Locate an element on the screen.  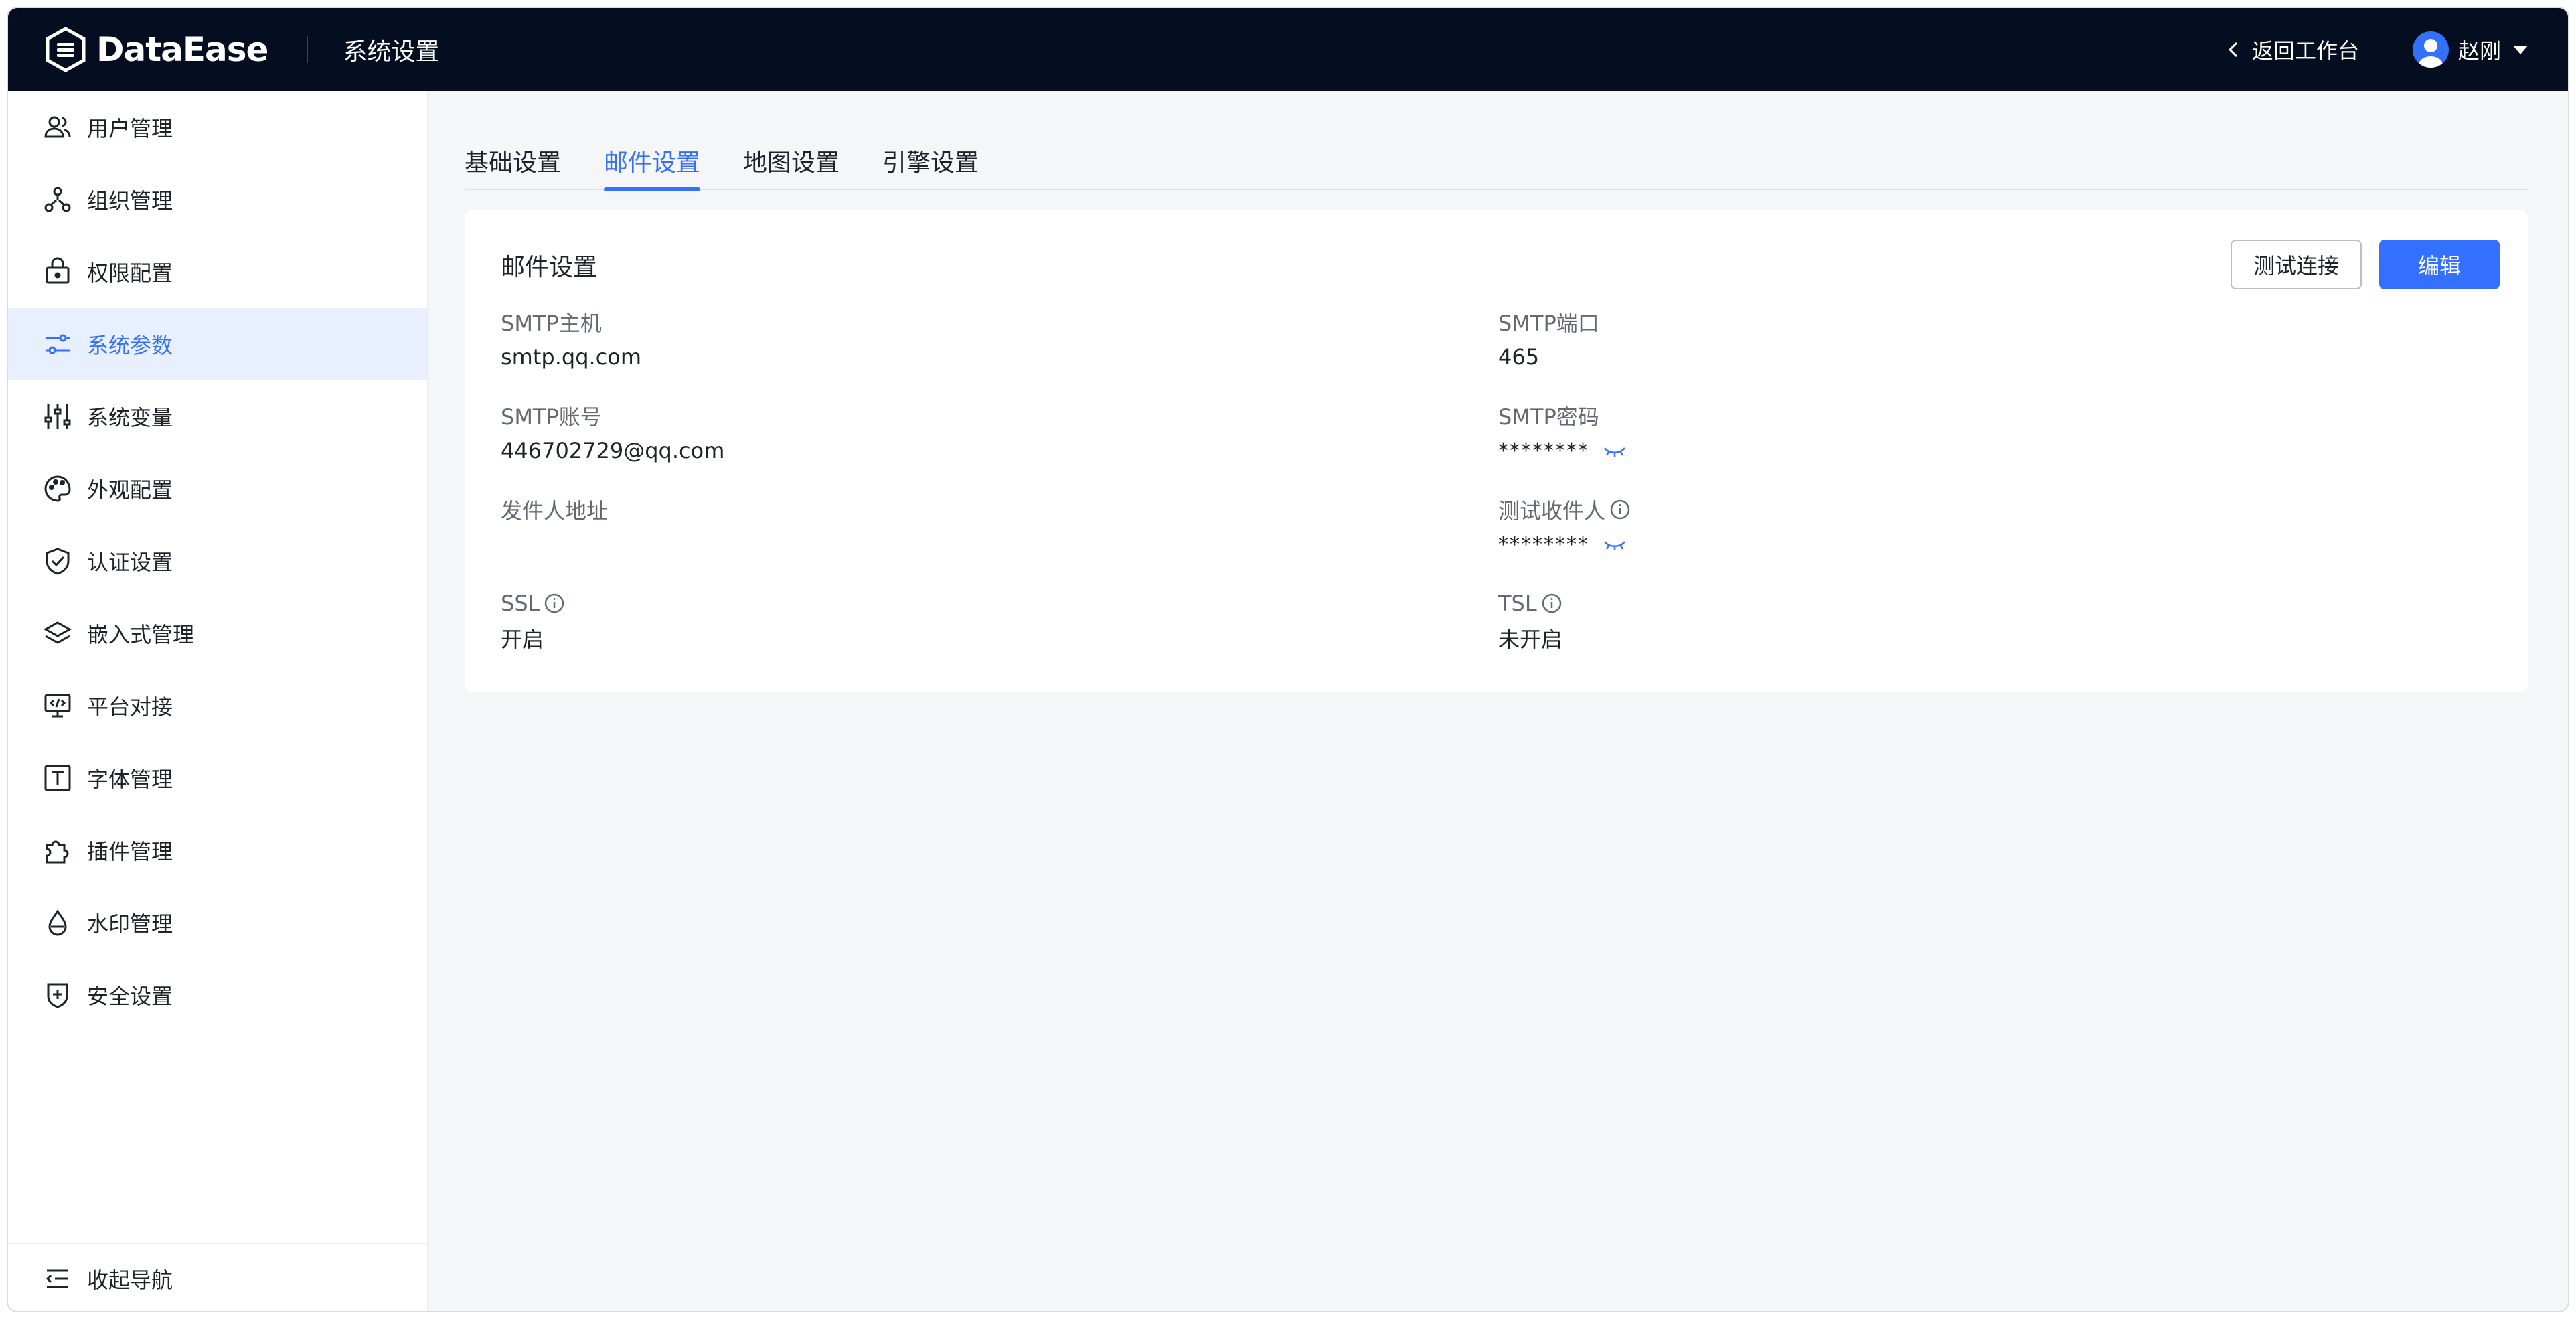
dataease-logo-icon is located at coordinates (66, 49).